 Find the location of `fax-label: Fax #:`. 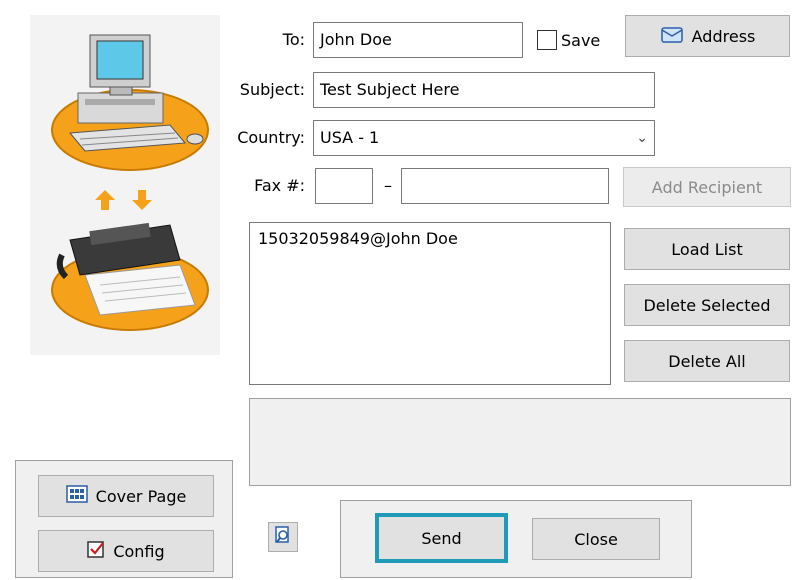

fax-label: Fax #: is located at coordinates (279, 185).